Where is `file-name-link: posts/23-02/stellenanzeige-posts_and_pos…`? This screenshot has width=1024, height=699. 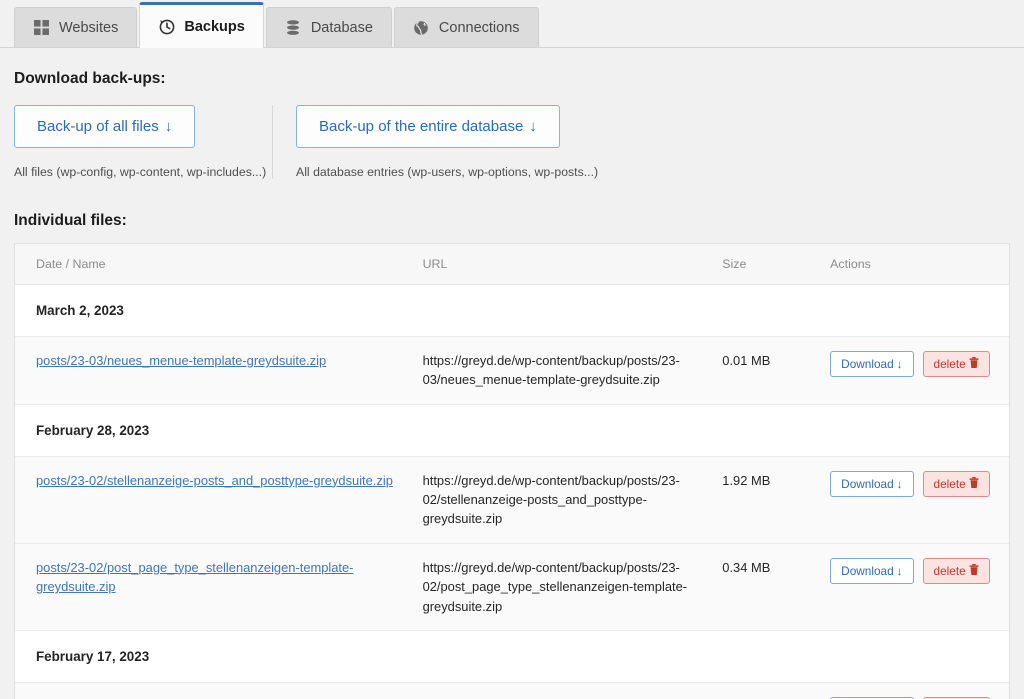 file-name-link: posts/23-02/stellenanzeige-posts_and_pos… is located at coordinates (214, 480).